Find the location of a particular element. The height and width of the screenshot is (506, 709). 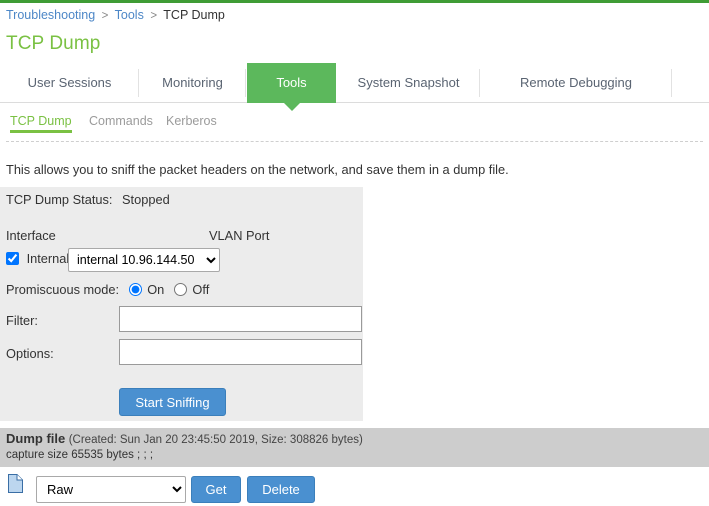

tab-label: User Sessions is located at coordinates (69, 82).